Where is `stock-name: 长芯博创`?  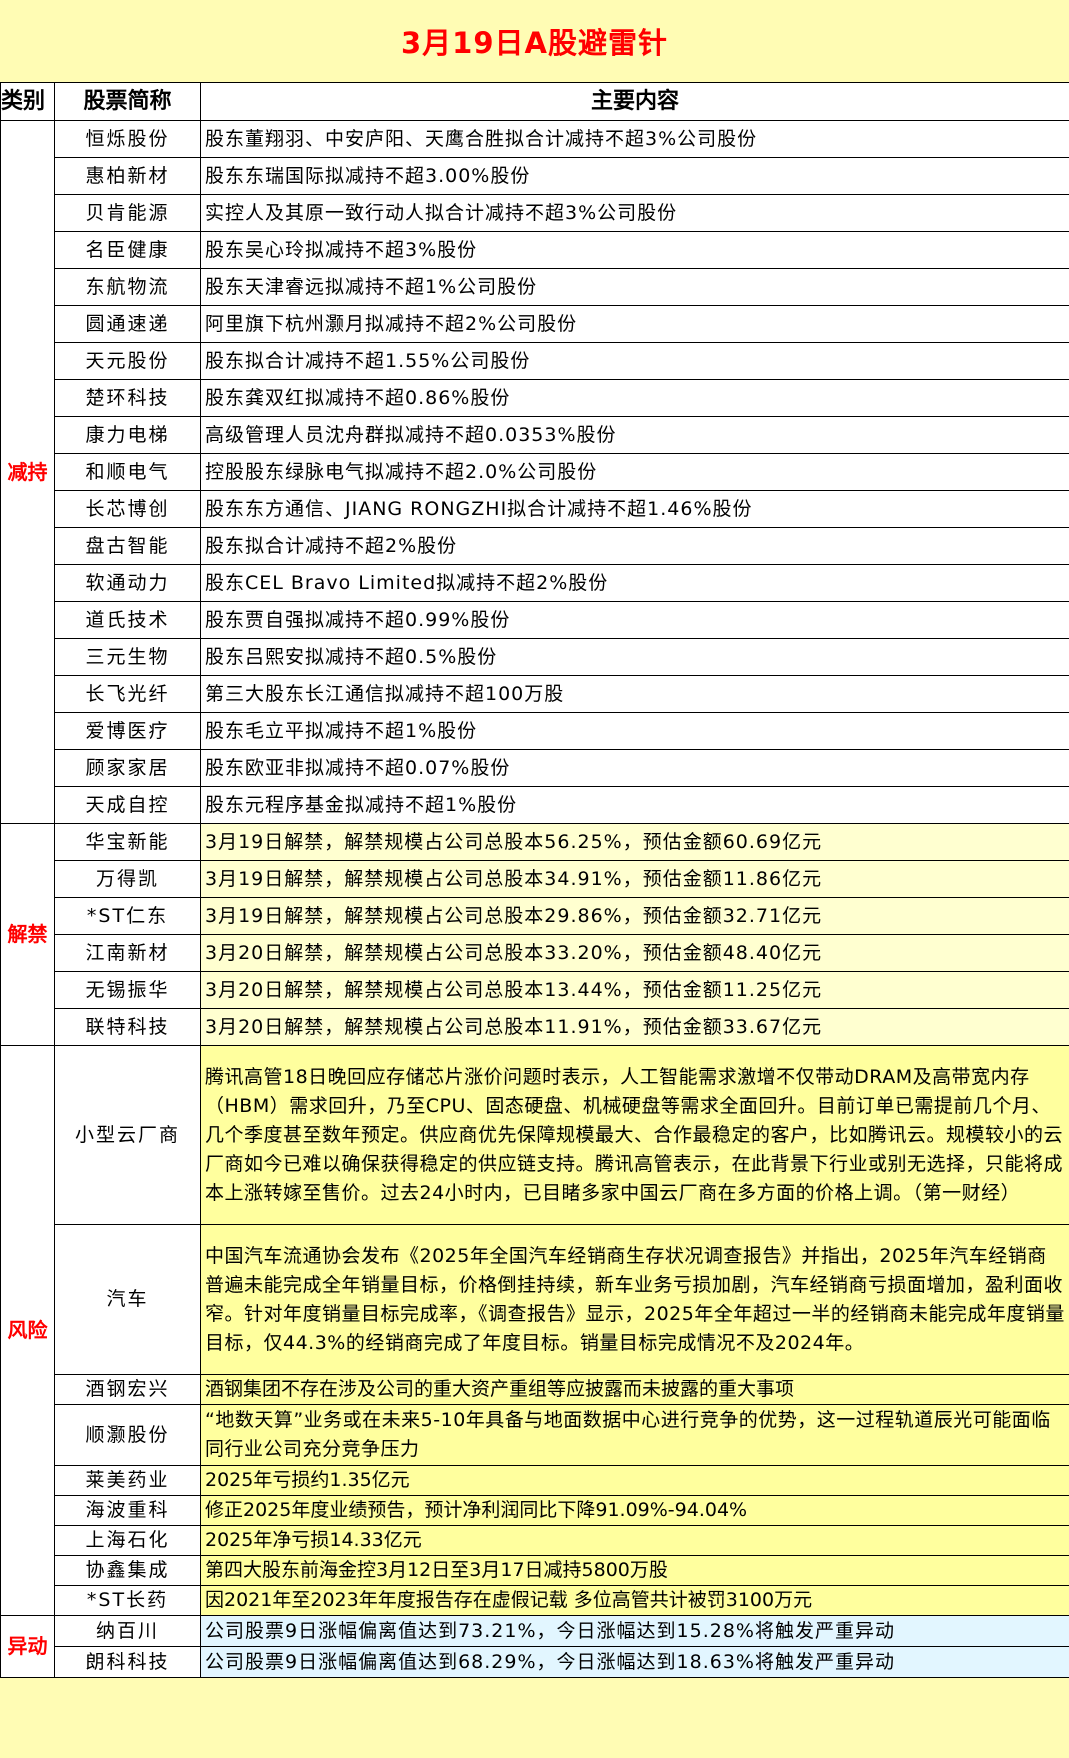 stock-name: 长芯博创 is located at coordinates (127, 509).